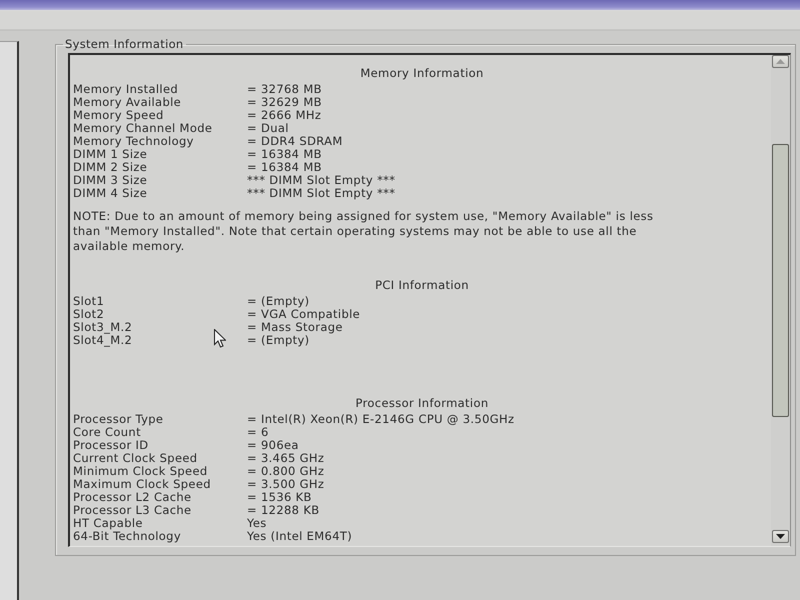  What do you see at coordinates (133, 141) in the screenshot?
I see `field-label: Memory Technology` at bounding box center [133, 141].